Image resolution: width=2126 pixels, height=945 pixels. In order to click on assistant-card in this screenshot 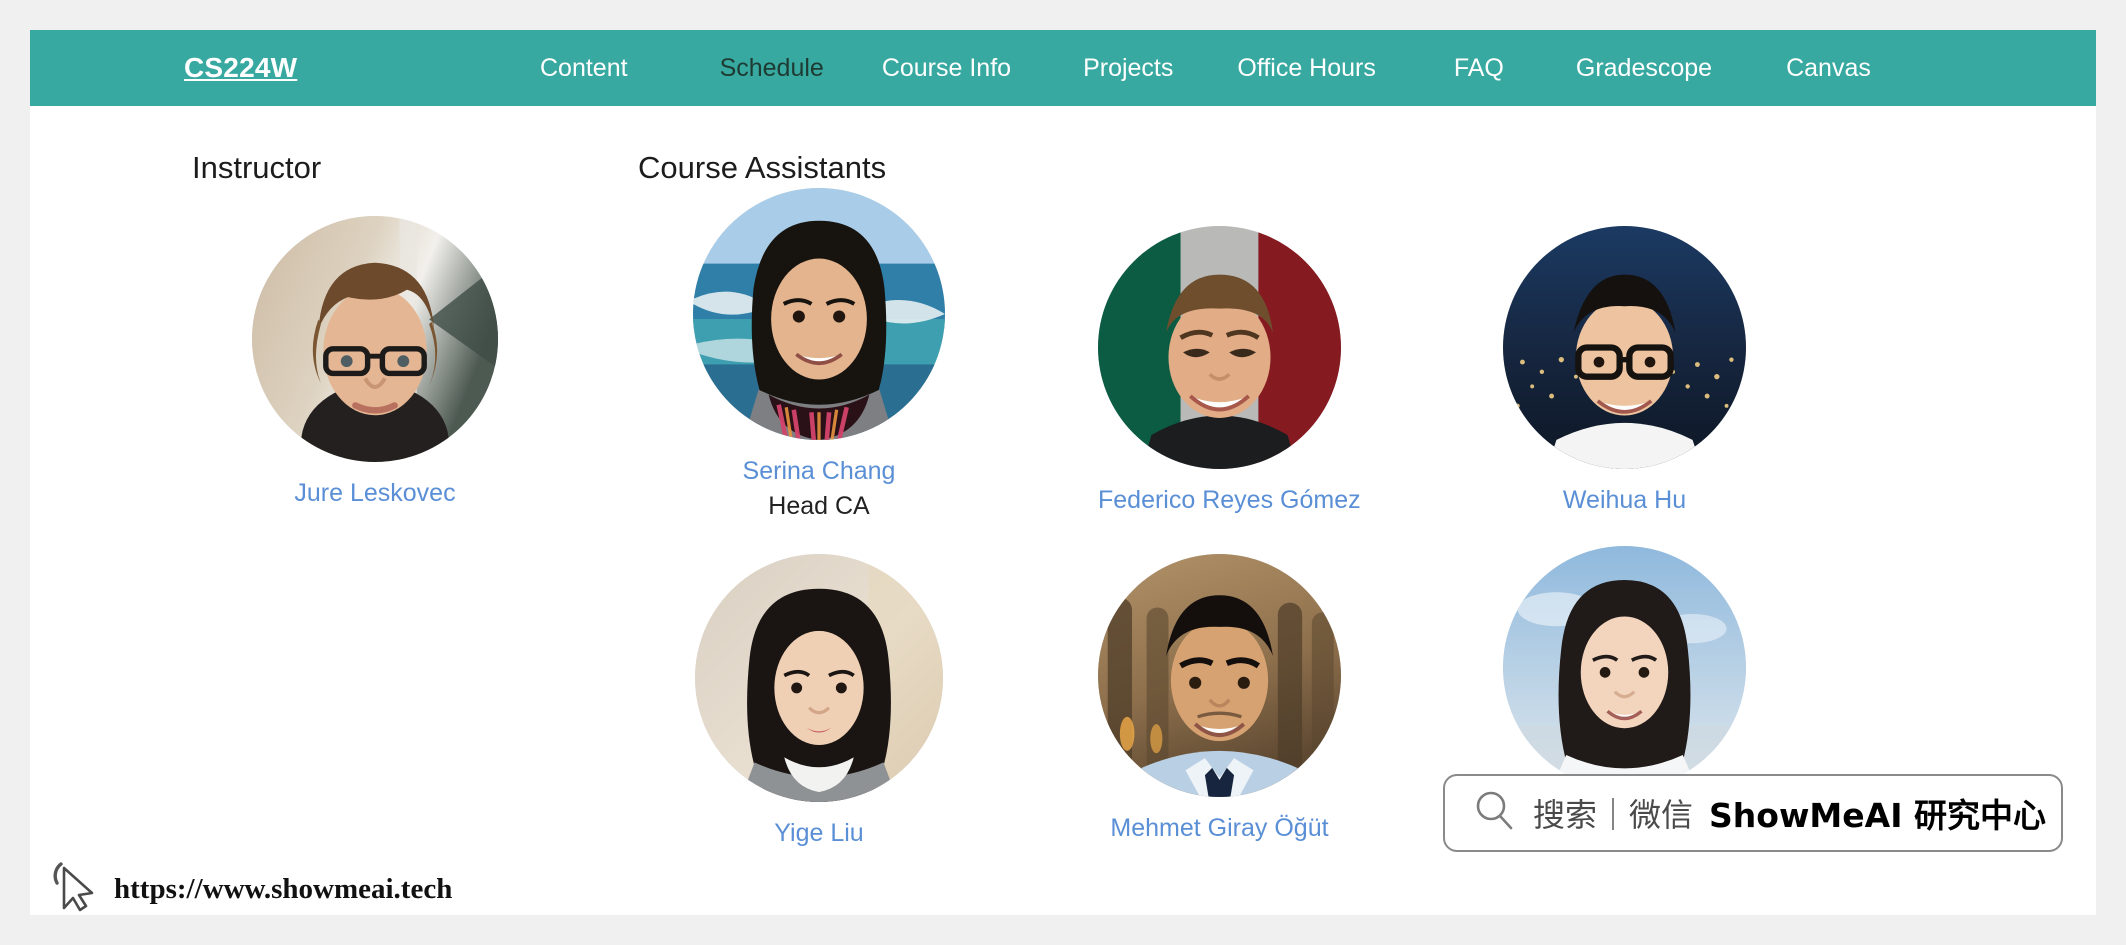, I will do `click(1624, 675)`.